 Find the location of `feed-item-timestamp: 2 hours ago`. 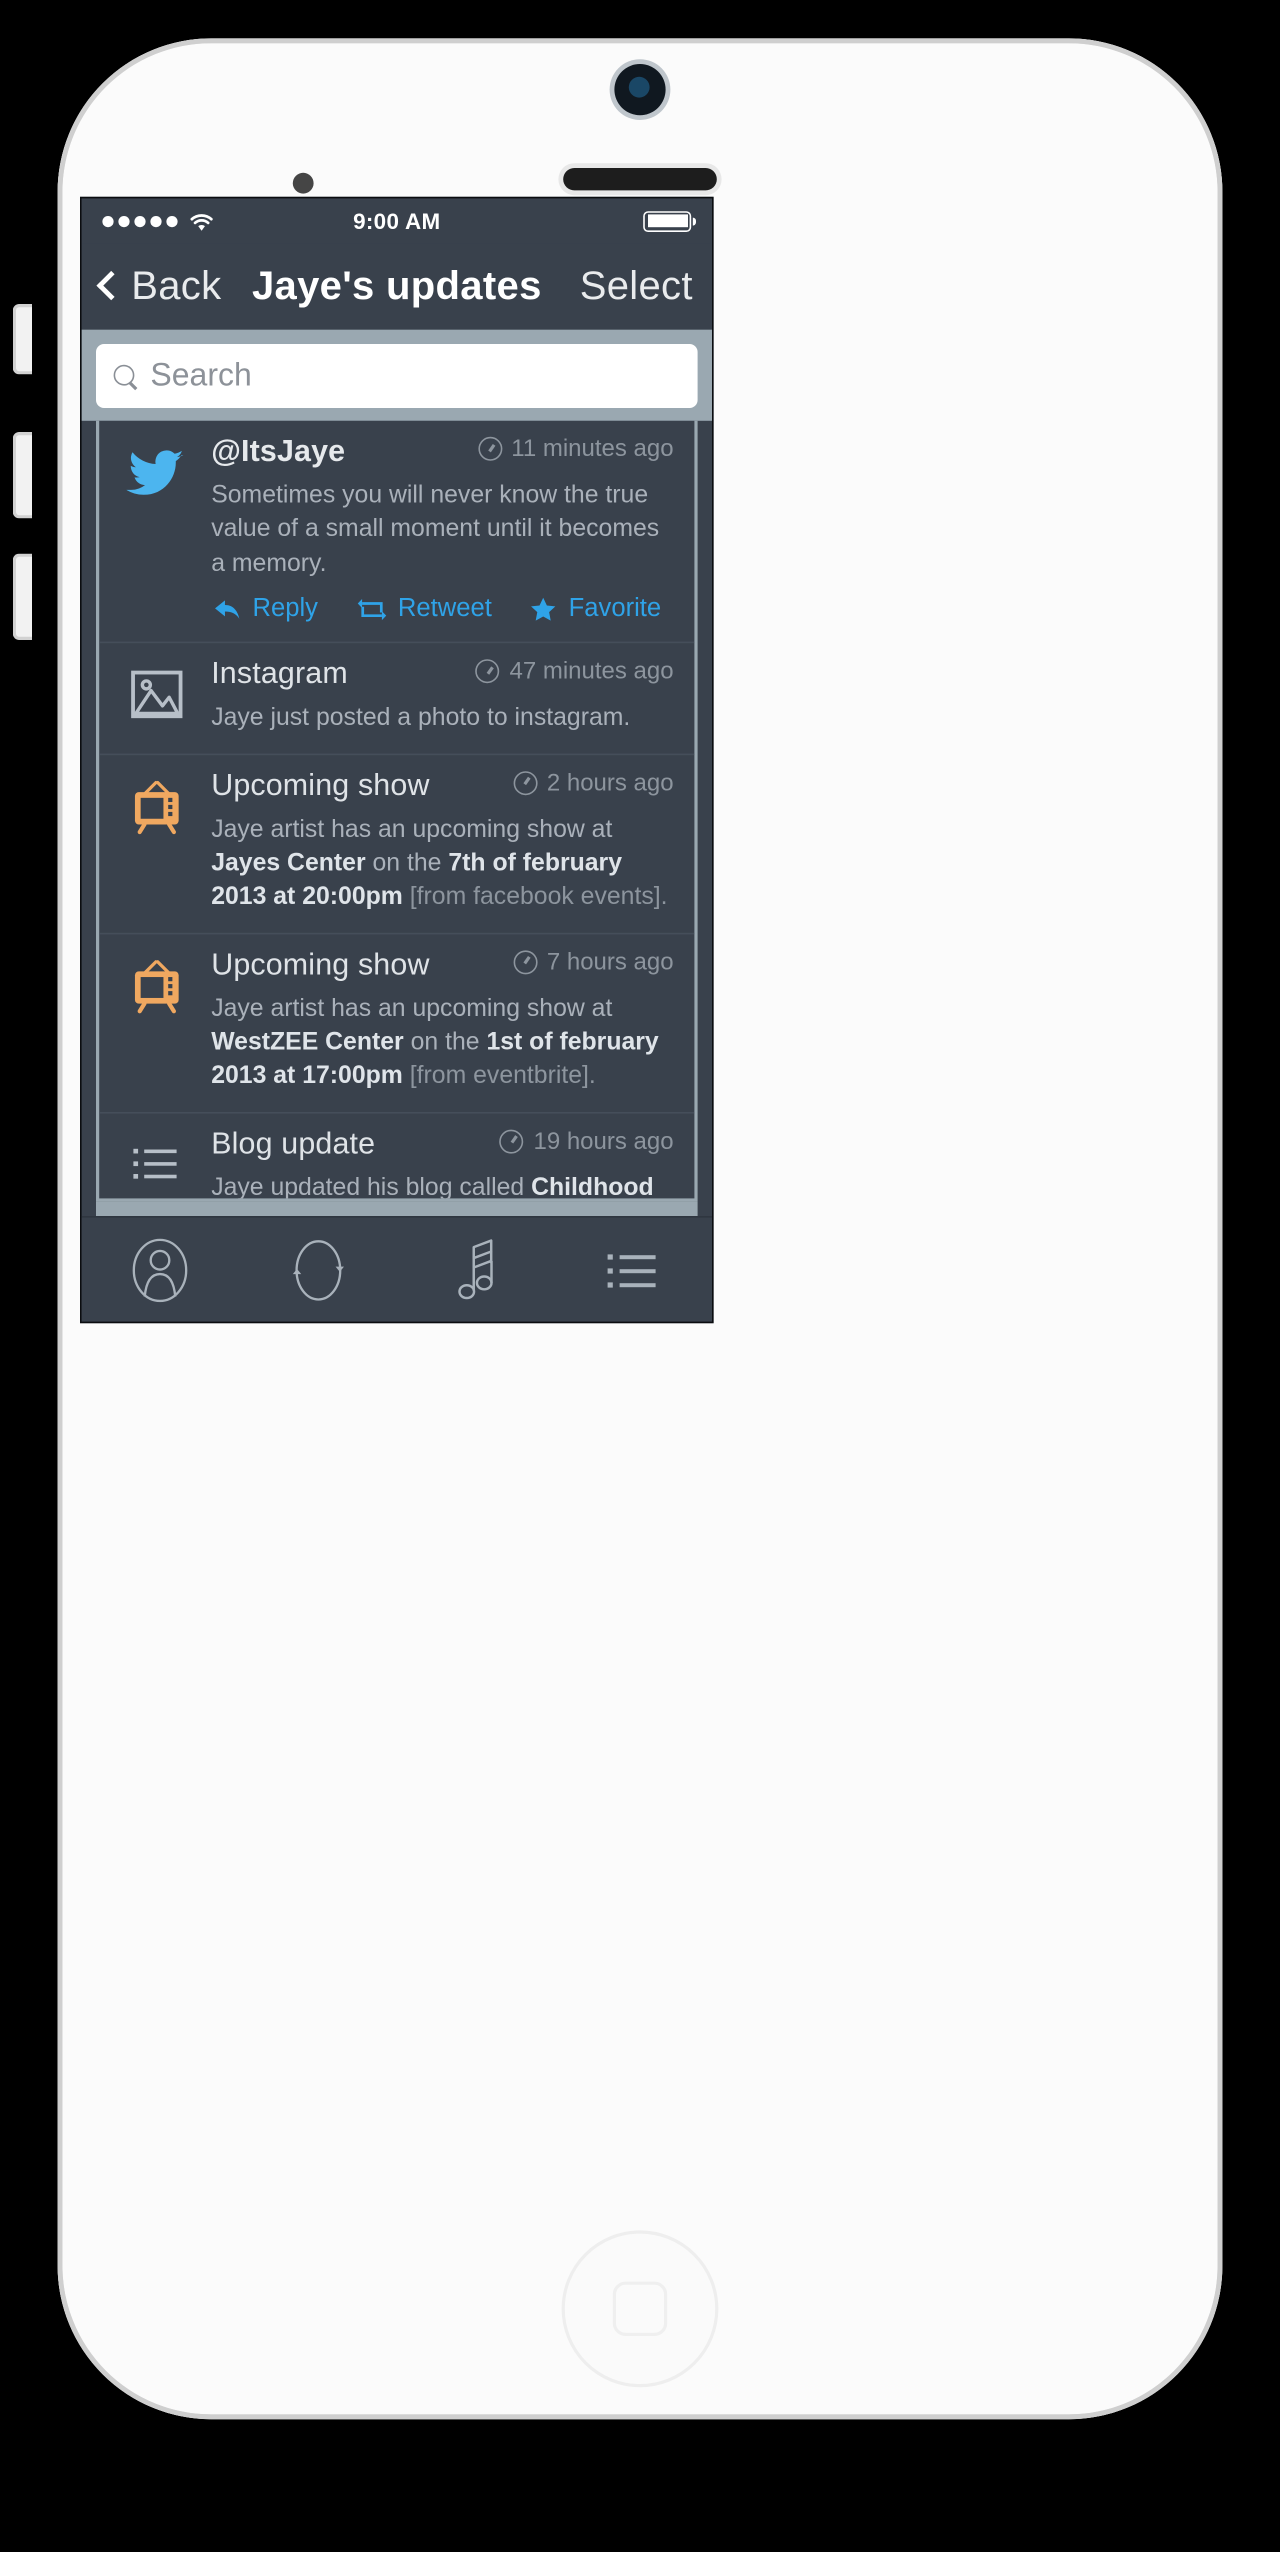

feed-item-timestamp: 2 hours ago is located at coordinates (593, 782).